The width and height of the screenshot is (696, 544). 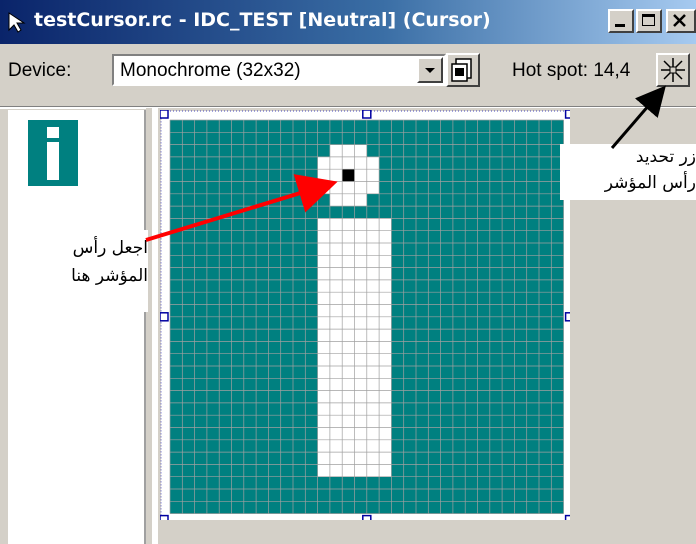 What do you see at coordinates (53, 153) in the screenshot?
I see `cursor-preview-icon` at bounding box center [53, 153].